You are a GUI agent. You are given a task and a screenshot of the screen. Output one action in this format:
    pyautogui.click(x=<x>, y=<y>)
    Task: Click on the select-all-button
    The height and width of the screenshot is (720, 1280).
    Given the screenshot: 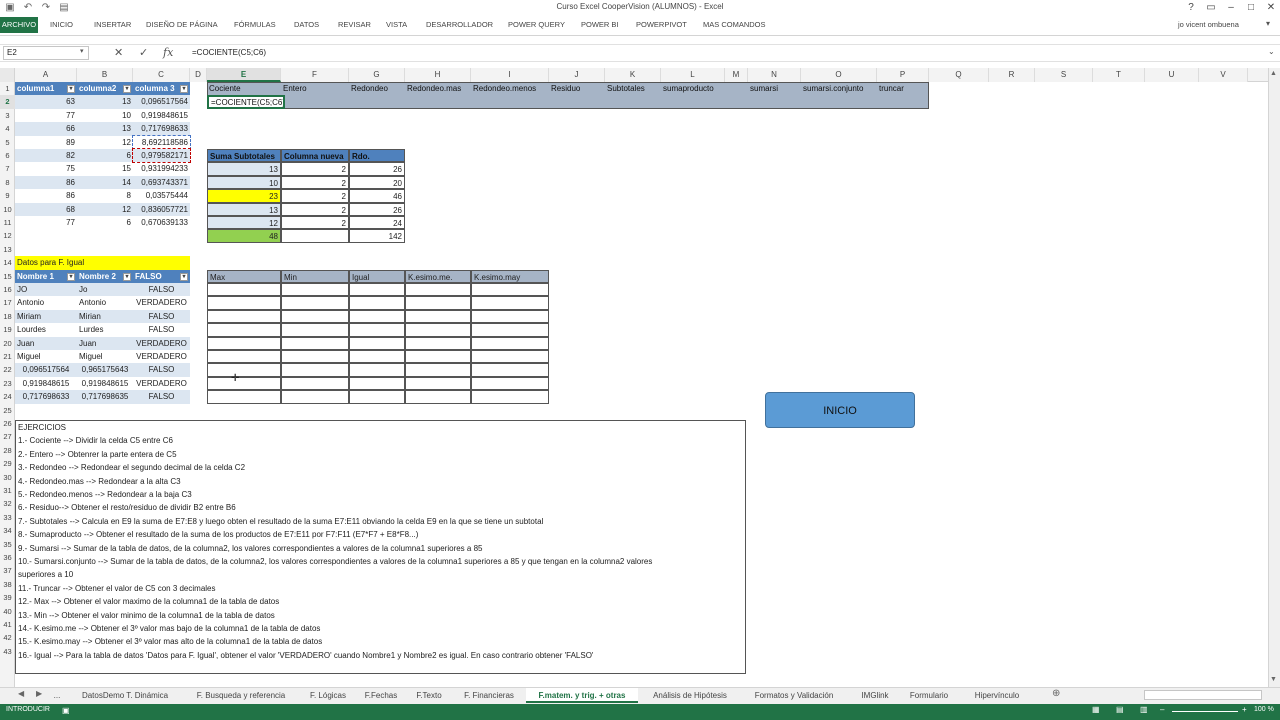 What is the action you would take?
    pyautogui.click(x=7, y=75)
    